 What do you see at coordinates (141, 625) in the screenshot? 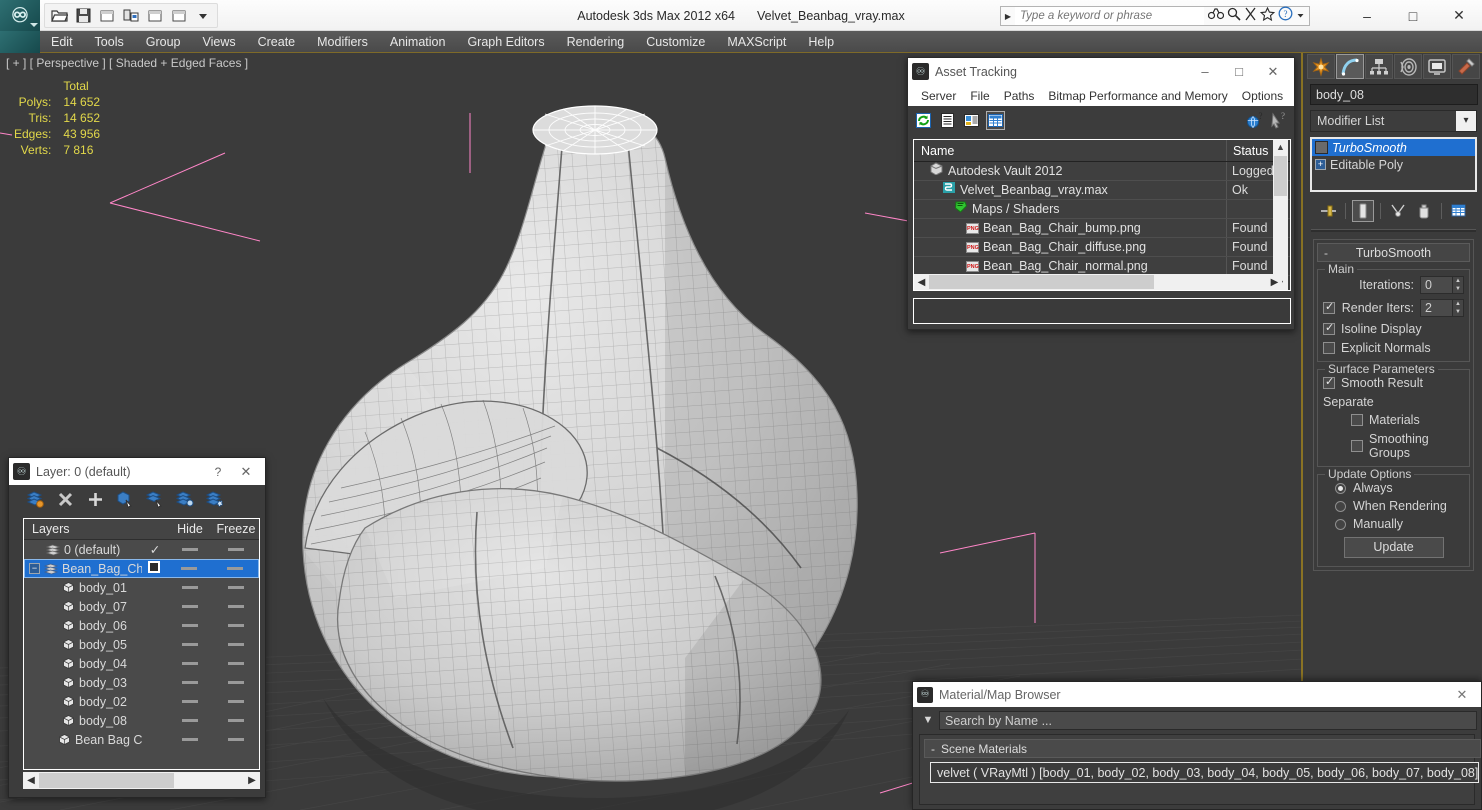
I see `layer-row-body-06: body_06` at bounding box center [141, 625].